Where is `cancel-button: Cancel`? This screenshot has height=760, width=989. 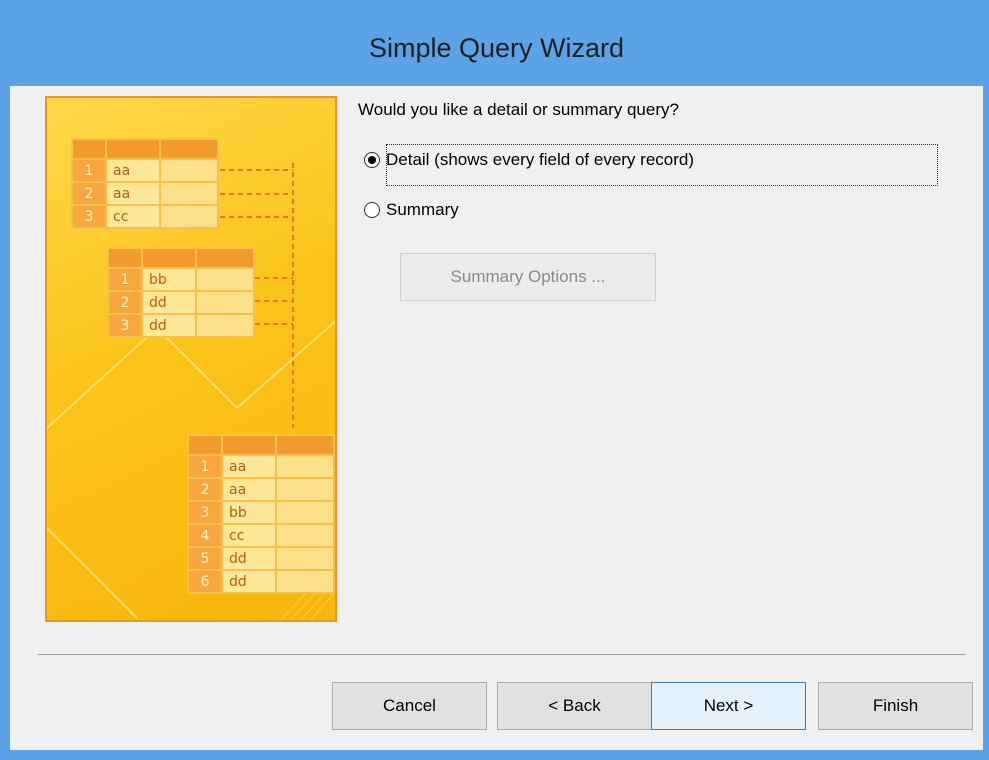 cancel-button: Cancel is located at coordinates (409, 706).